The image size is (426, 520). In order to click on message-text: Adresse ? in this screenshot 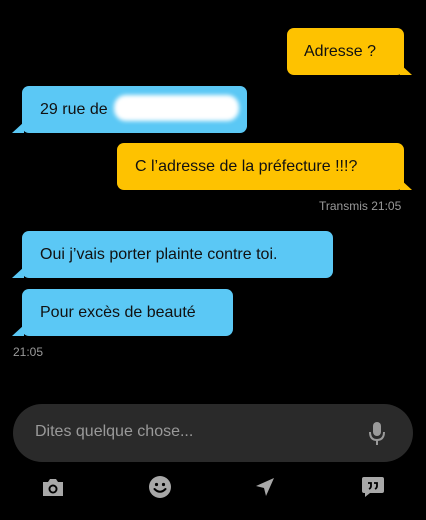, I will do `click(340, 51)`.